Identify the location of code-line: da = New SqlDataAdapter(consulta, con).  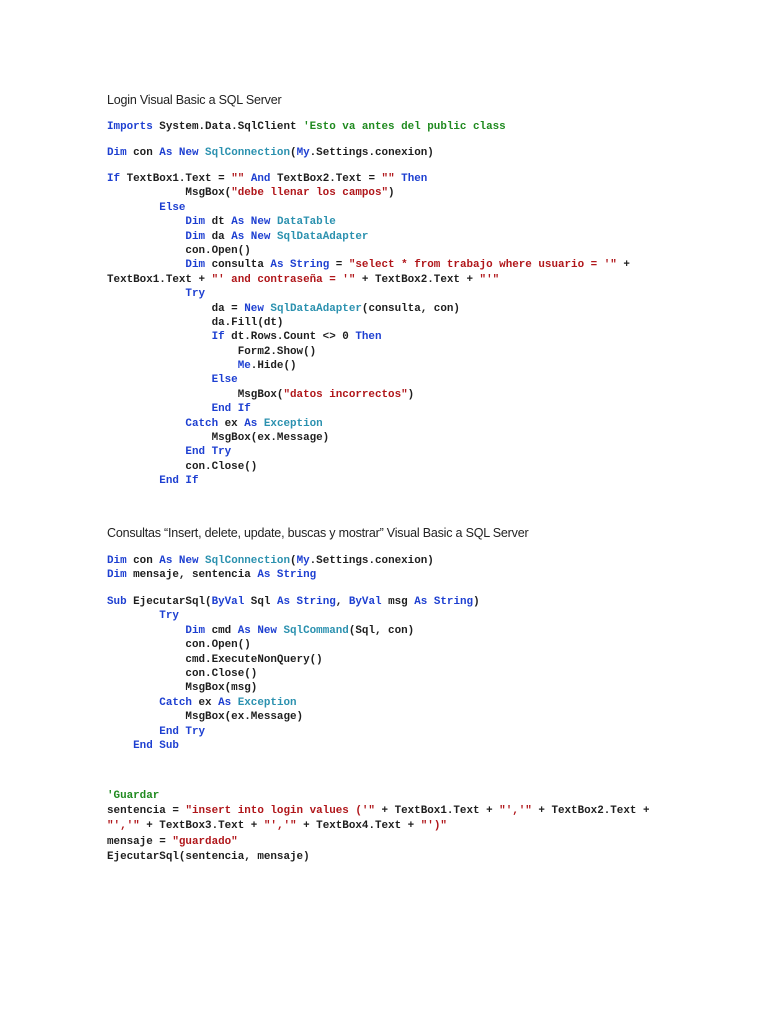
(368, 309).